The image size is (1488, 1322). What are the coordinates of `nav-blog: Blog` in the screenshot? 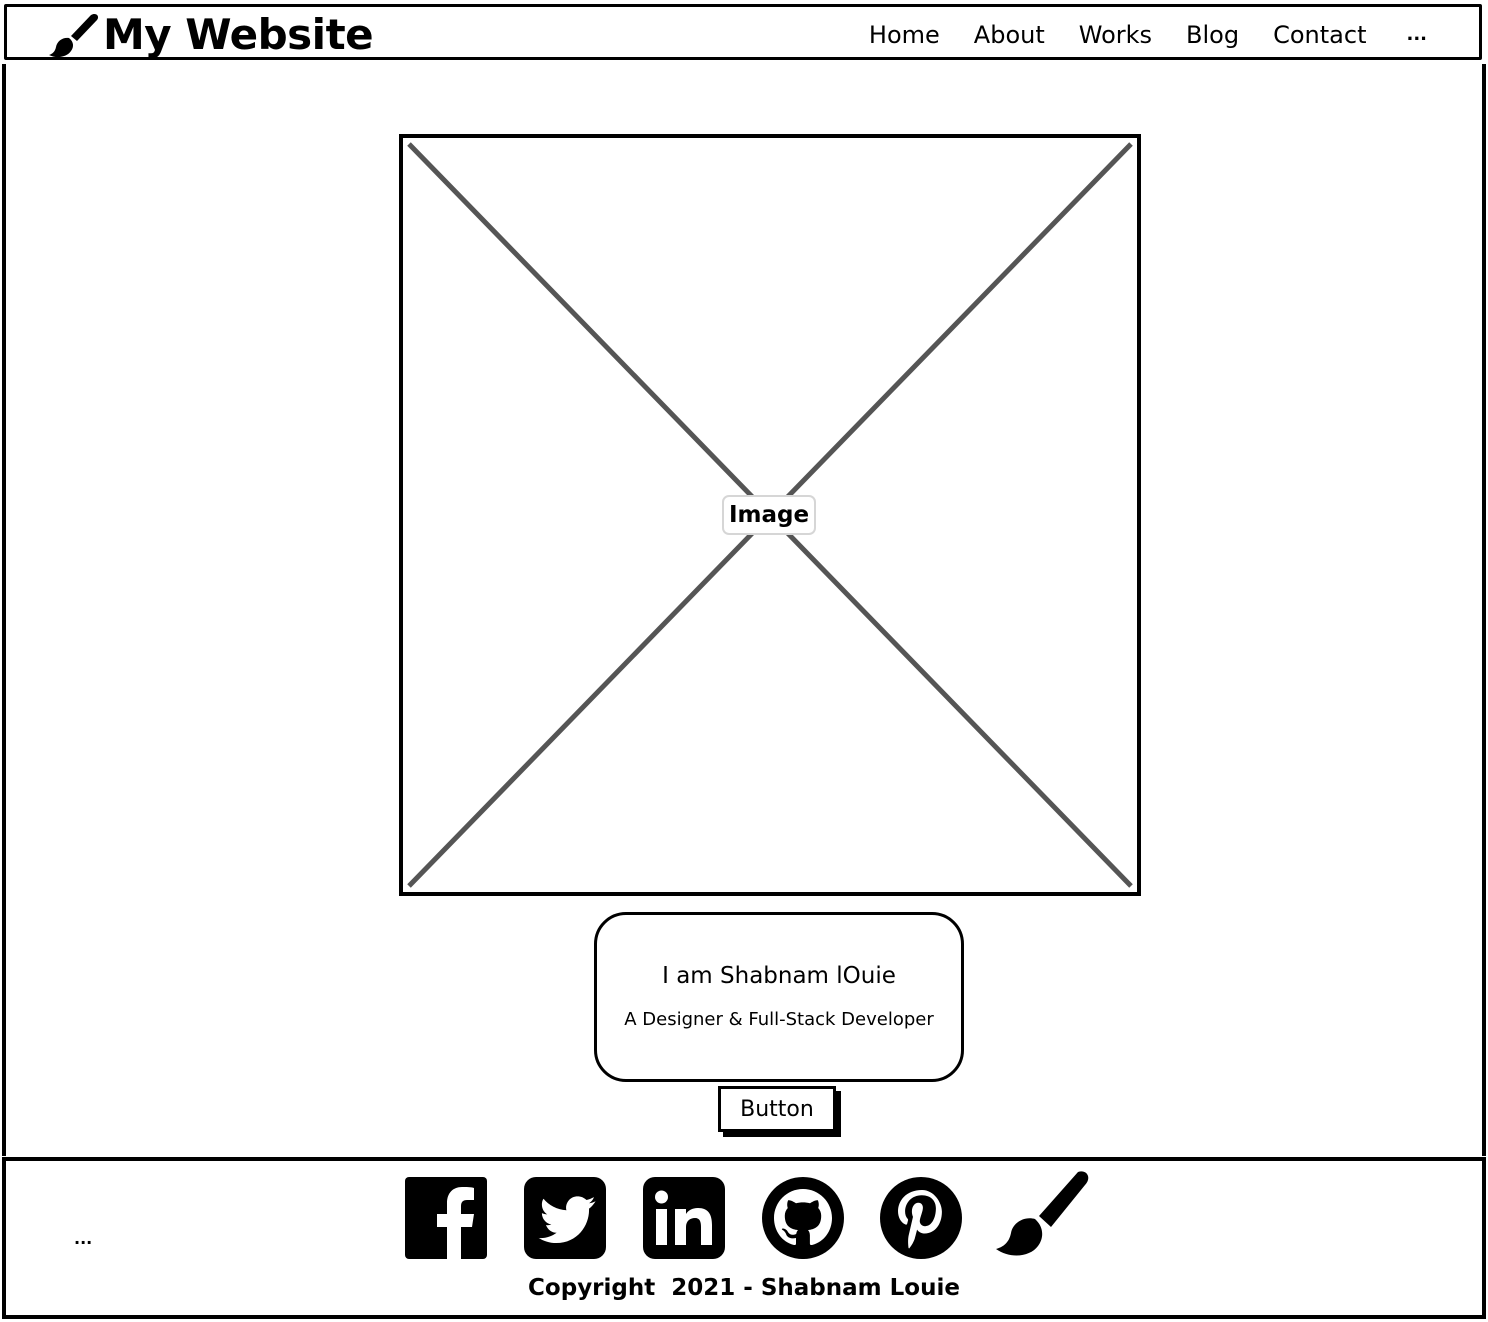 It's located at (1212, 35).